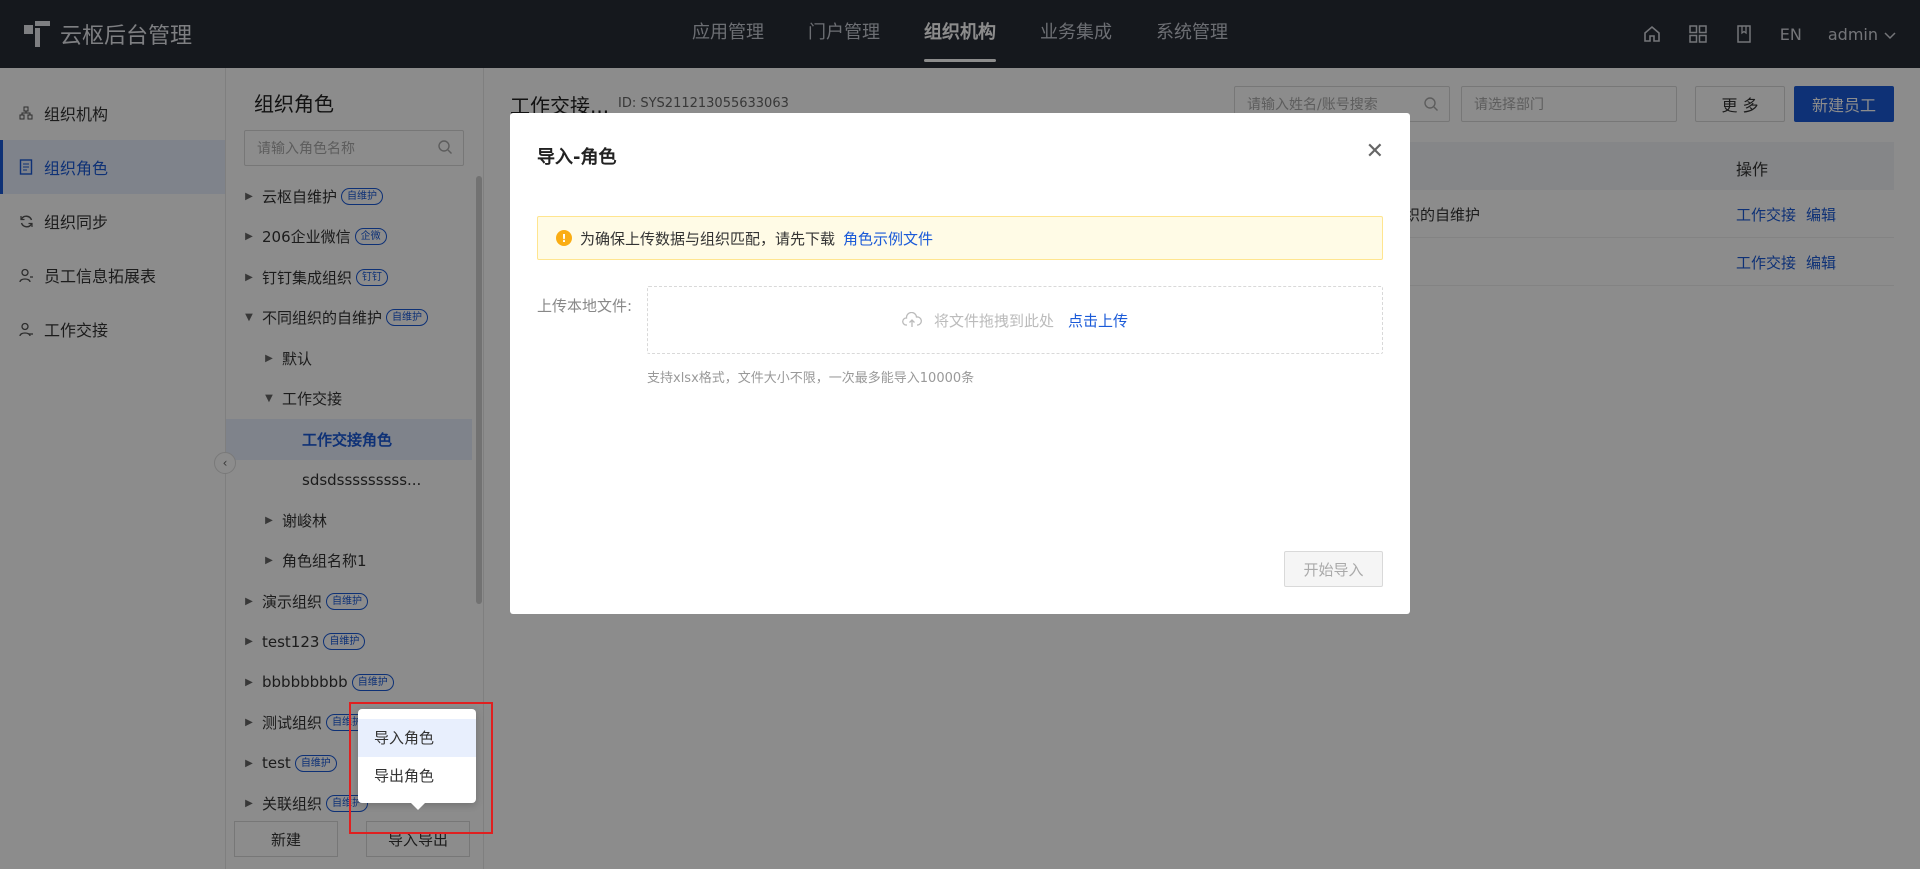 Image resolution: width=1920 pixels, height=869 pixels. What do you see at coordinates (577, 157) in the screenshot?
I see `dialog-title: 导入-角色` at bounding box center [577, 157].